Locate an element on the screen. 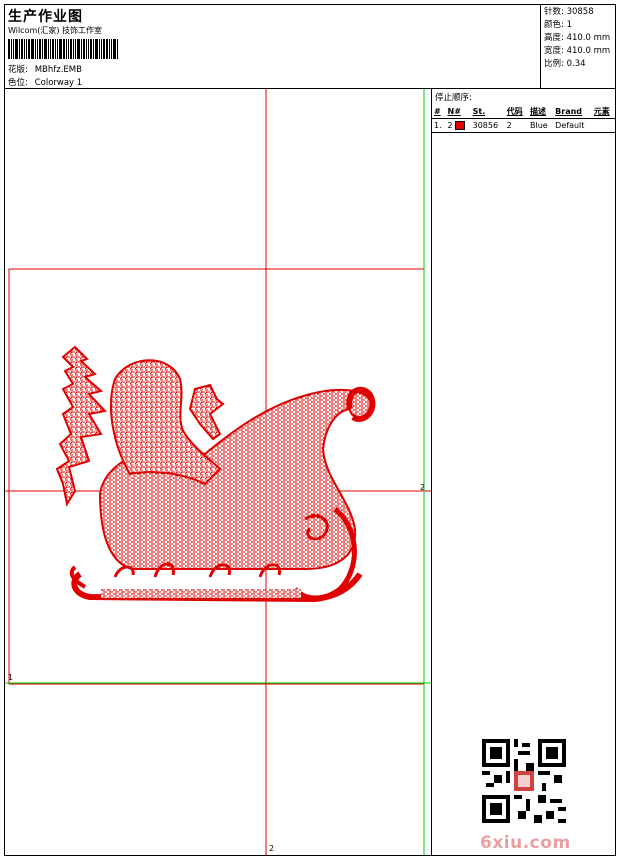 This screenshot has height=860, width=620. design-file-name: MBhfz.EMB is located at coordinates (58, 70).